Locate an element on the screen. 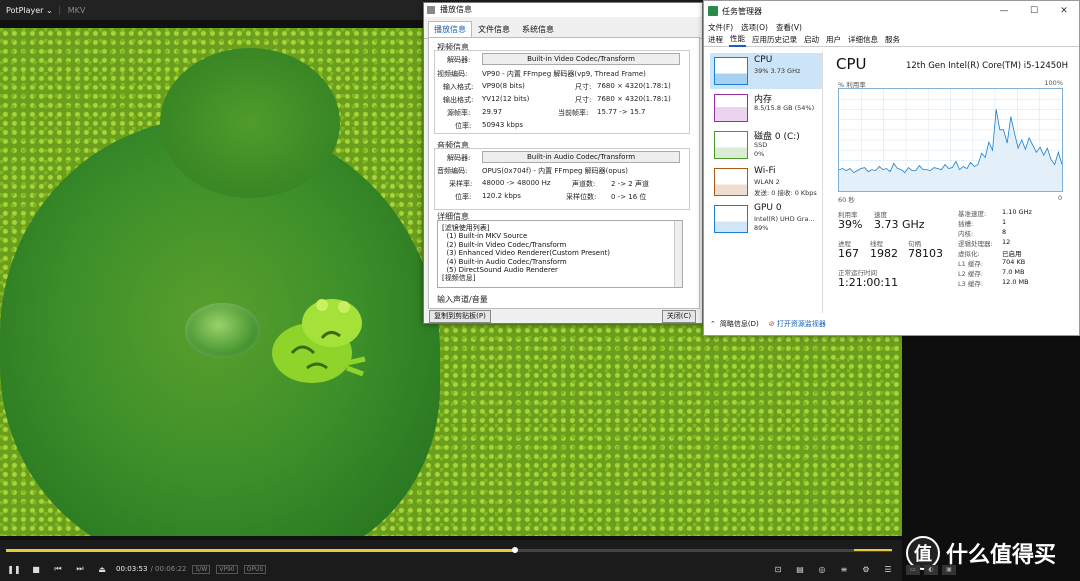 The width and height of the screenshot is (1080, 581). video-decoder-button: Built-in Video Codec/Transform is located at coordinates (581, 59).